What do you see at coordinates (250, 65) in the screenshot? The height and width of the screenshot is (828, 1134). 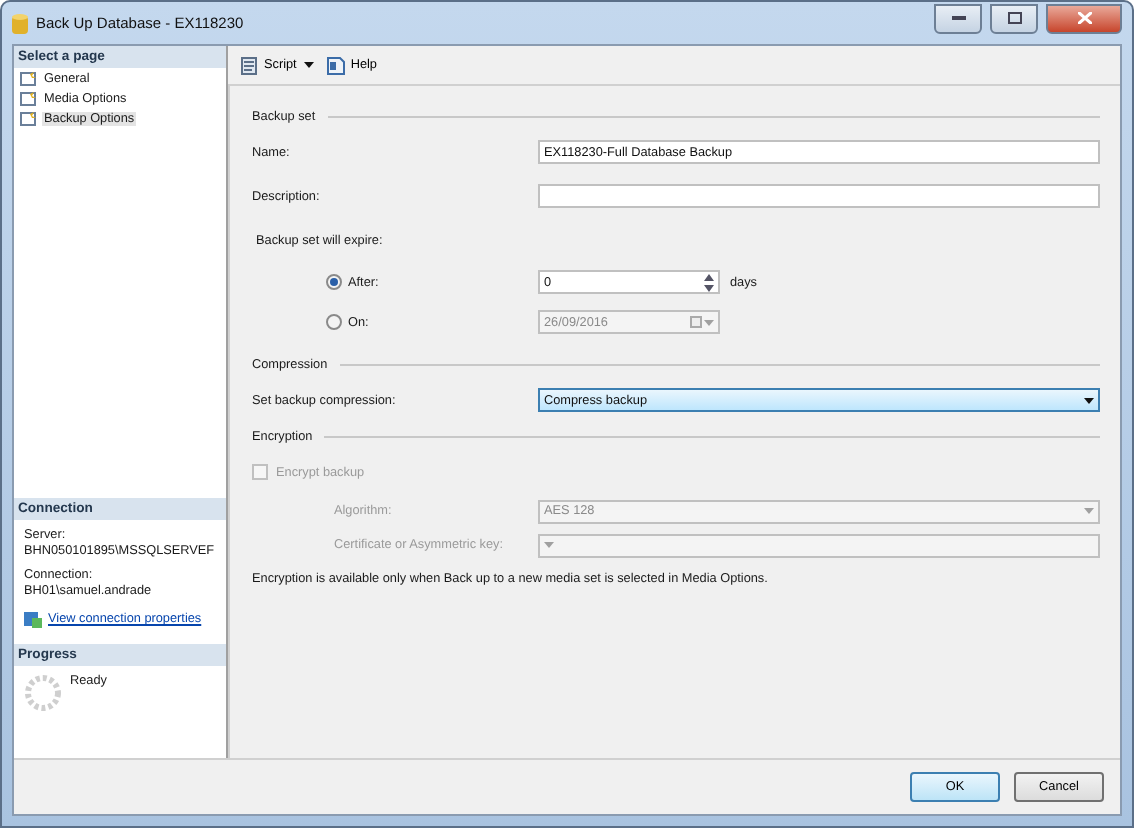 I see `script-icon` at bounding box center [250, 65].